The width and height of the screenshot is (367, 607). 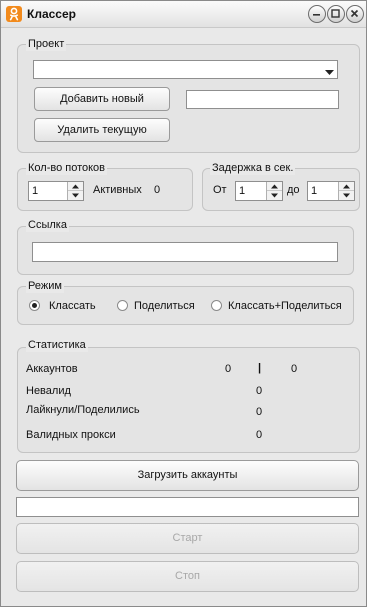 I want to click on accounts-label: Аккаунтов, so click(x=52, y=369).